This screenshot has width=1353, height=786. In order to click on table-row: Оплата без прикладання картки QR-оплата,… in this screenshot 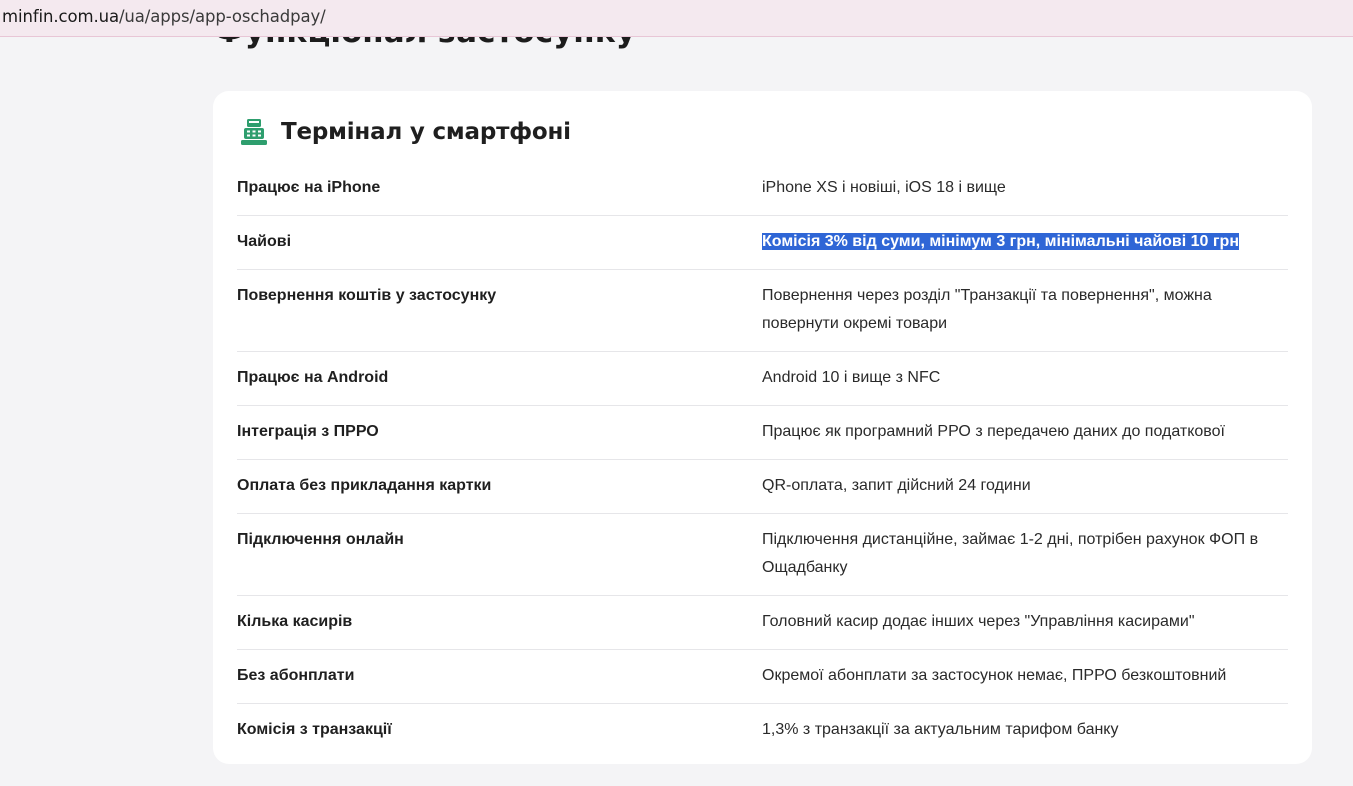, I will do `click(762, 487)`.